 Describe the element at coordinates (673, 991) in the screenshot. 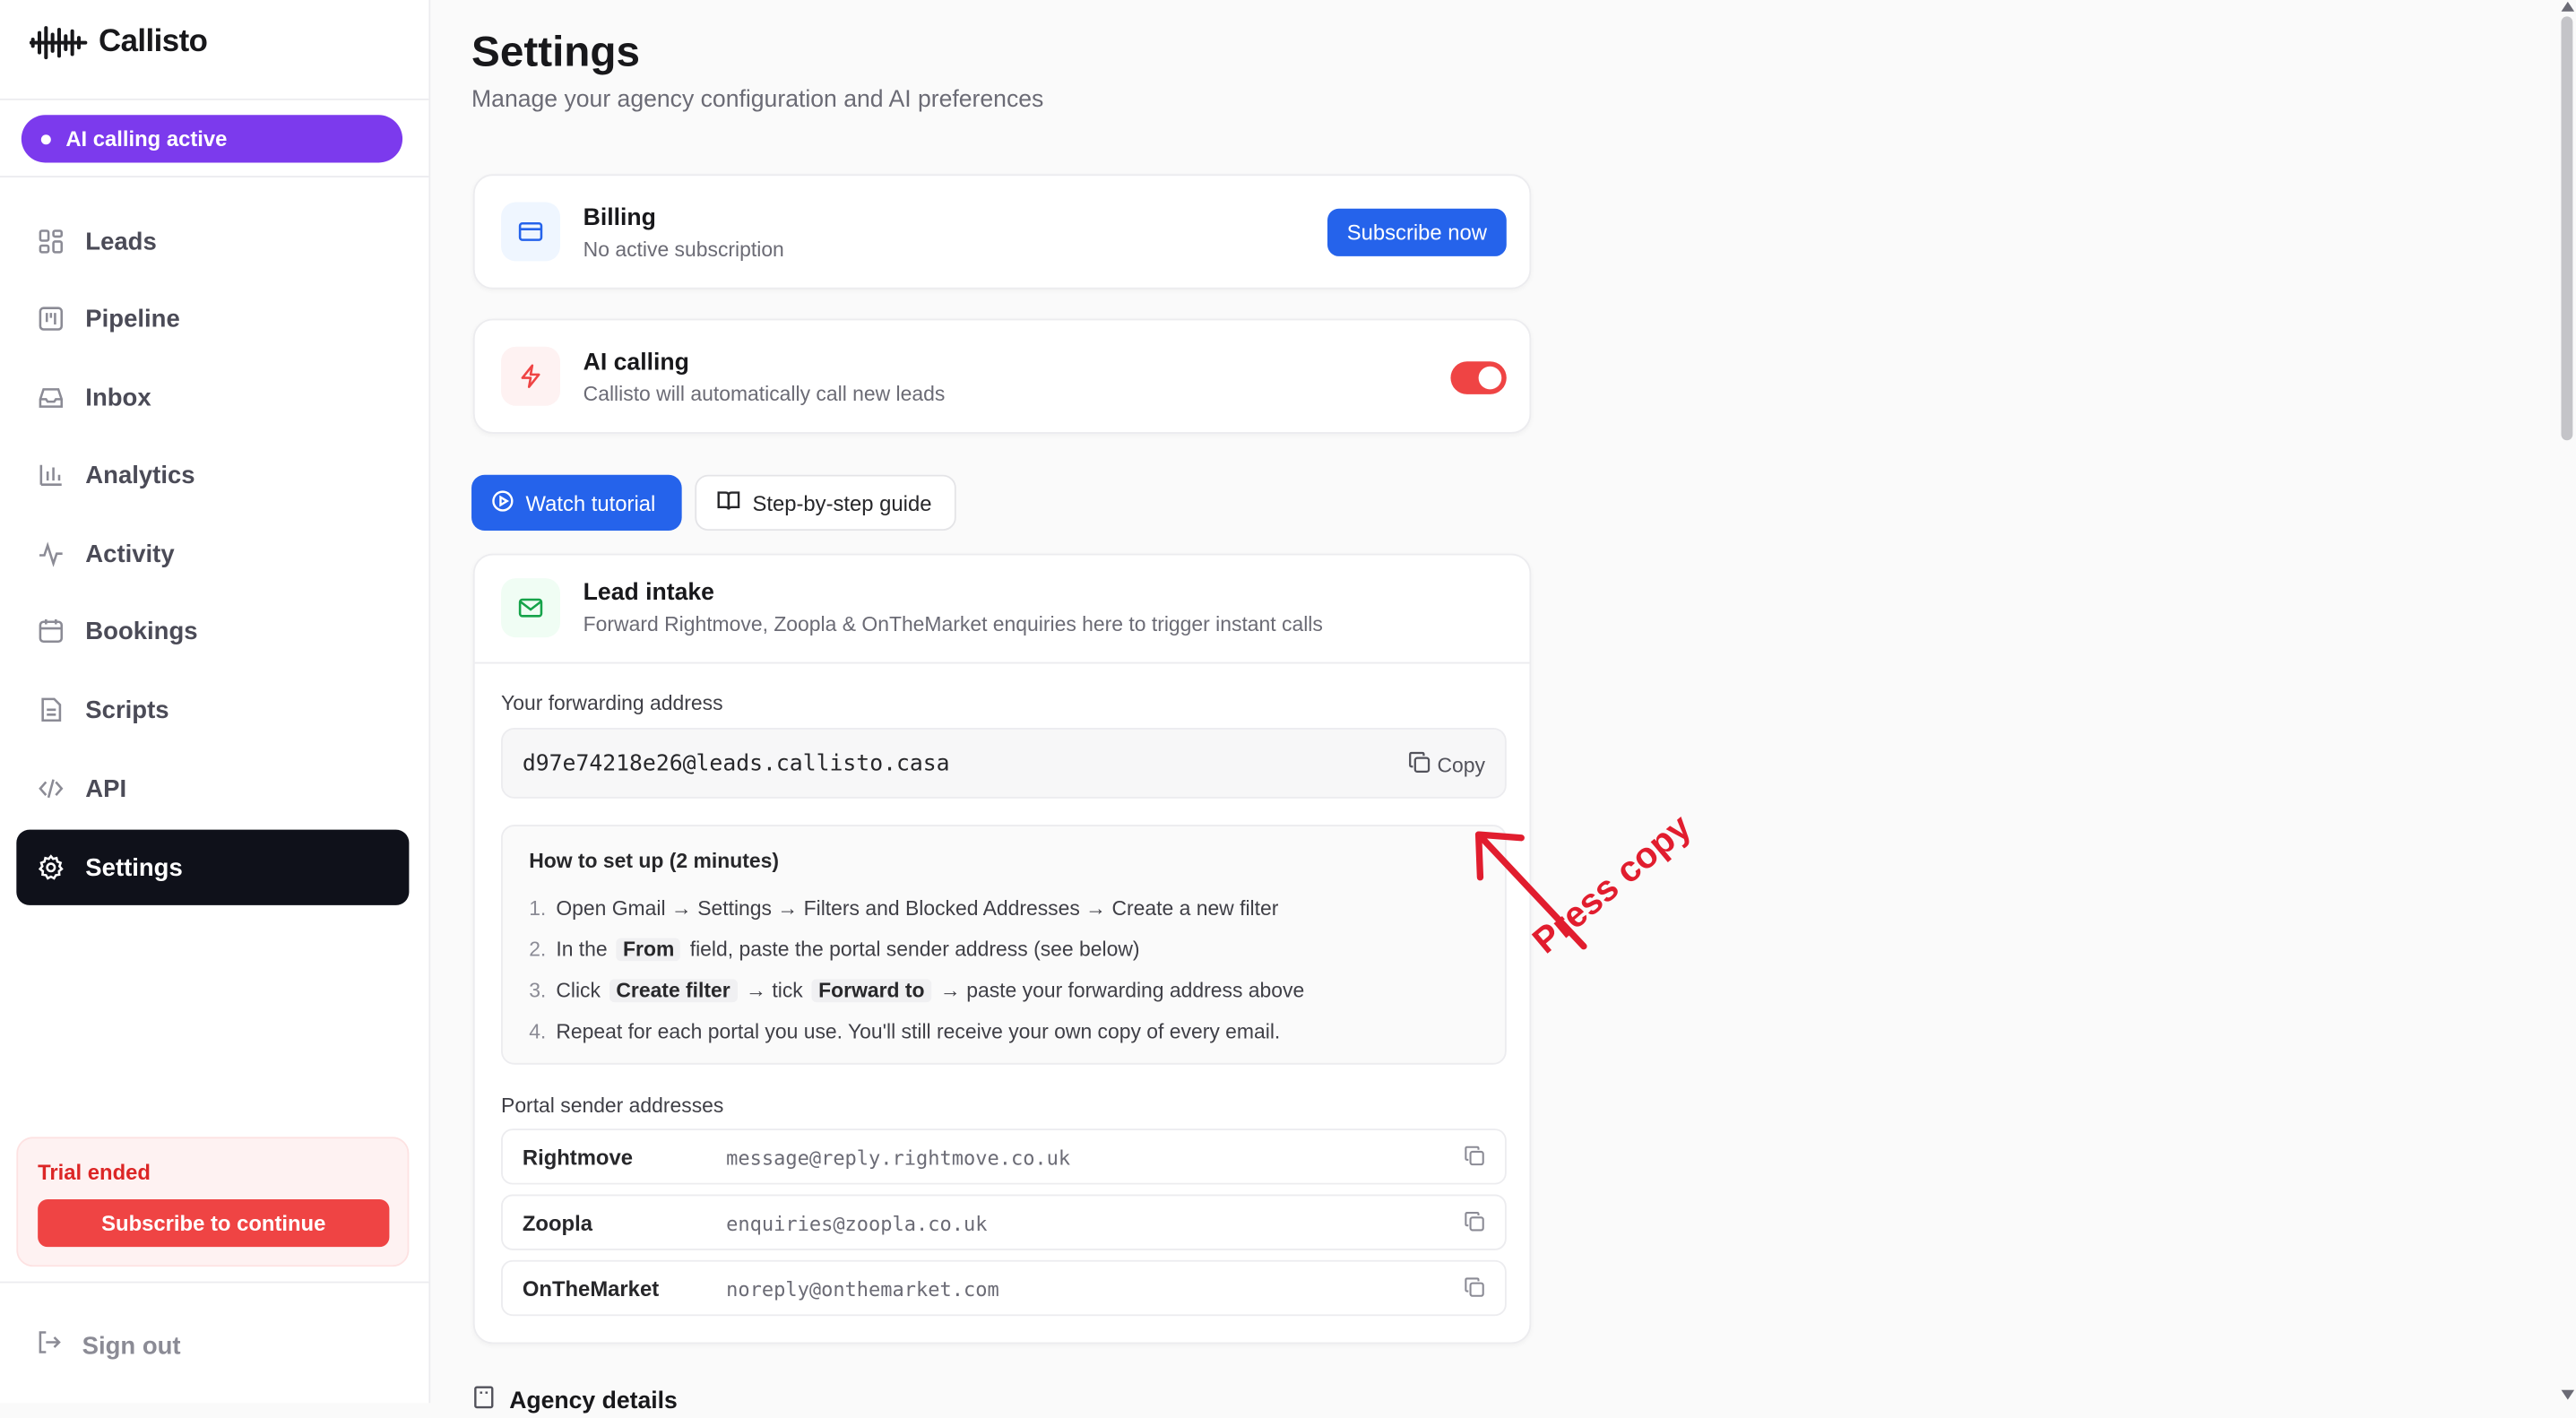

I see `inline-code: Create filter` at that location.